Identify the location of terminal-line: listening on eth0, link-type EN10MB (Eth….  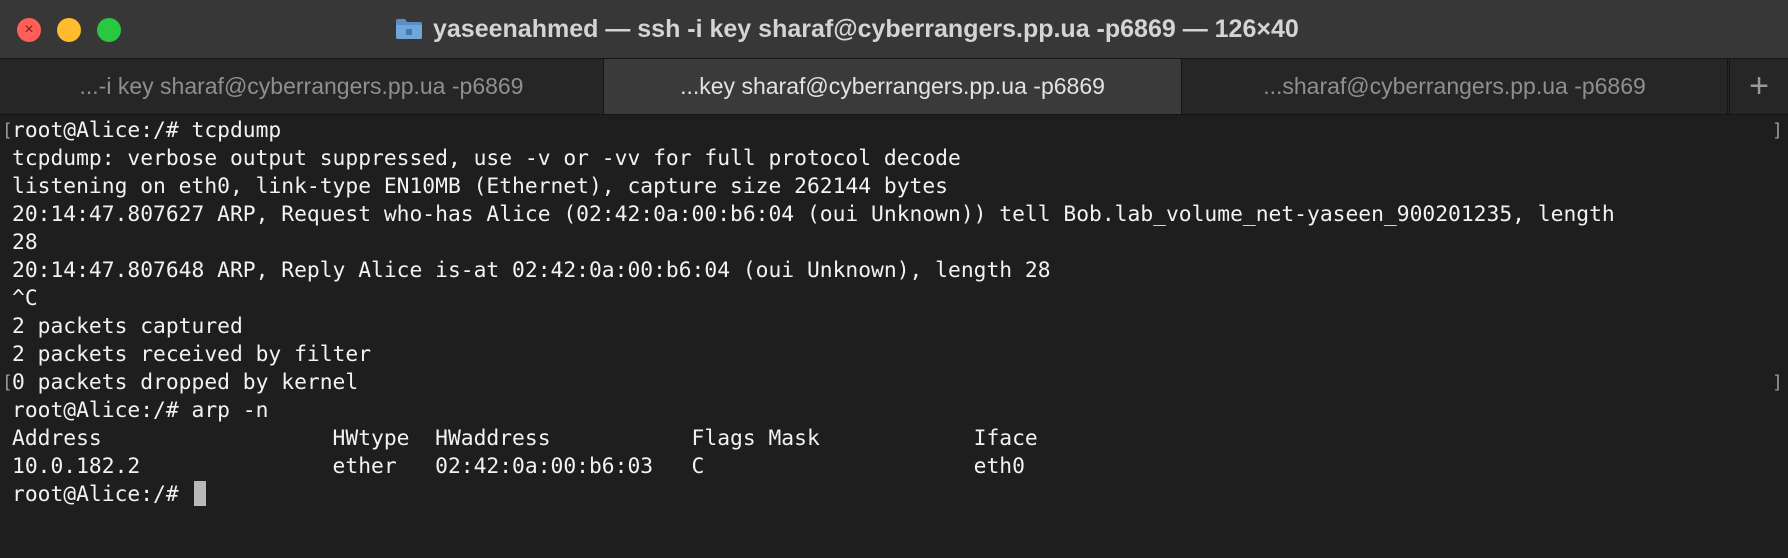
(480, 186).